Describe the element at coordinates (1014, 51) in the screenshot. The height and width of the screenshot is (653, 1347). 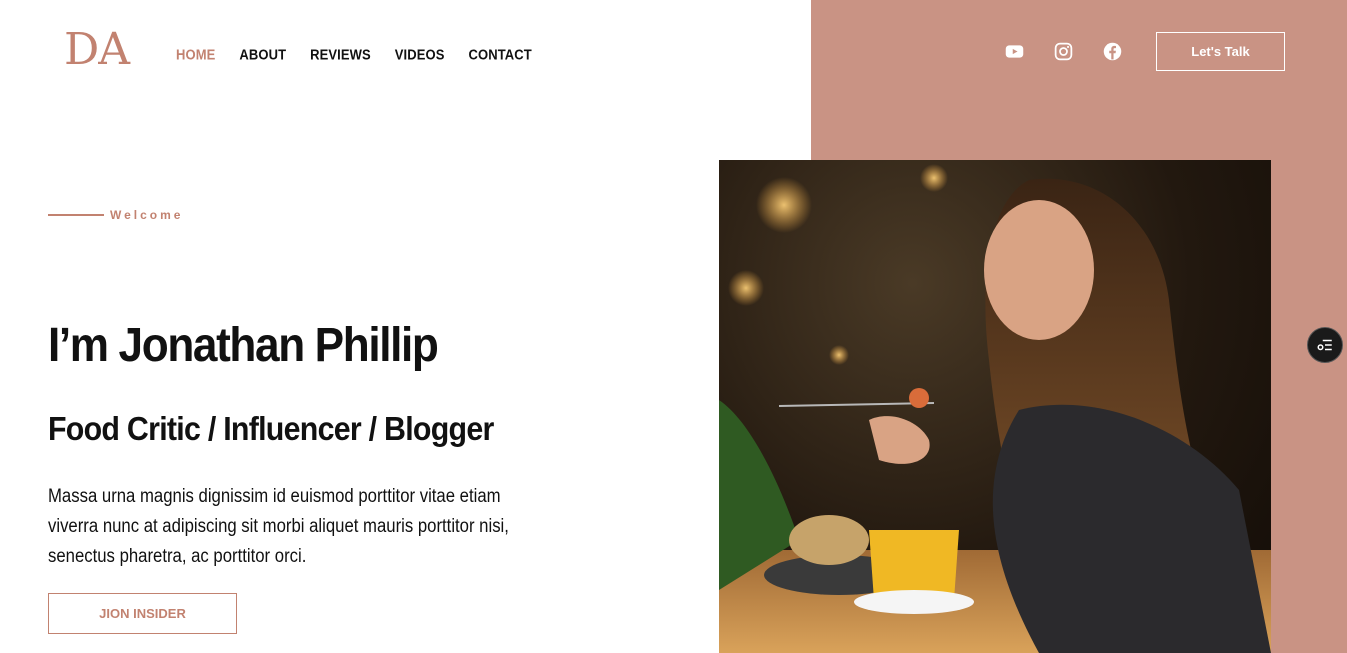
I see `youtube-icon` at that location.